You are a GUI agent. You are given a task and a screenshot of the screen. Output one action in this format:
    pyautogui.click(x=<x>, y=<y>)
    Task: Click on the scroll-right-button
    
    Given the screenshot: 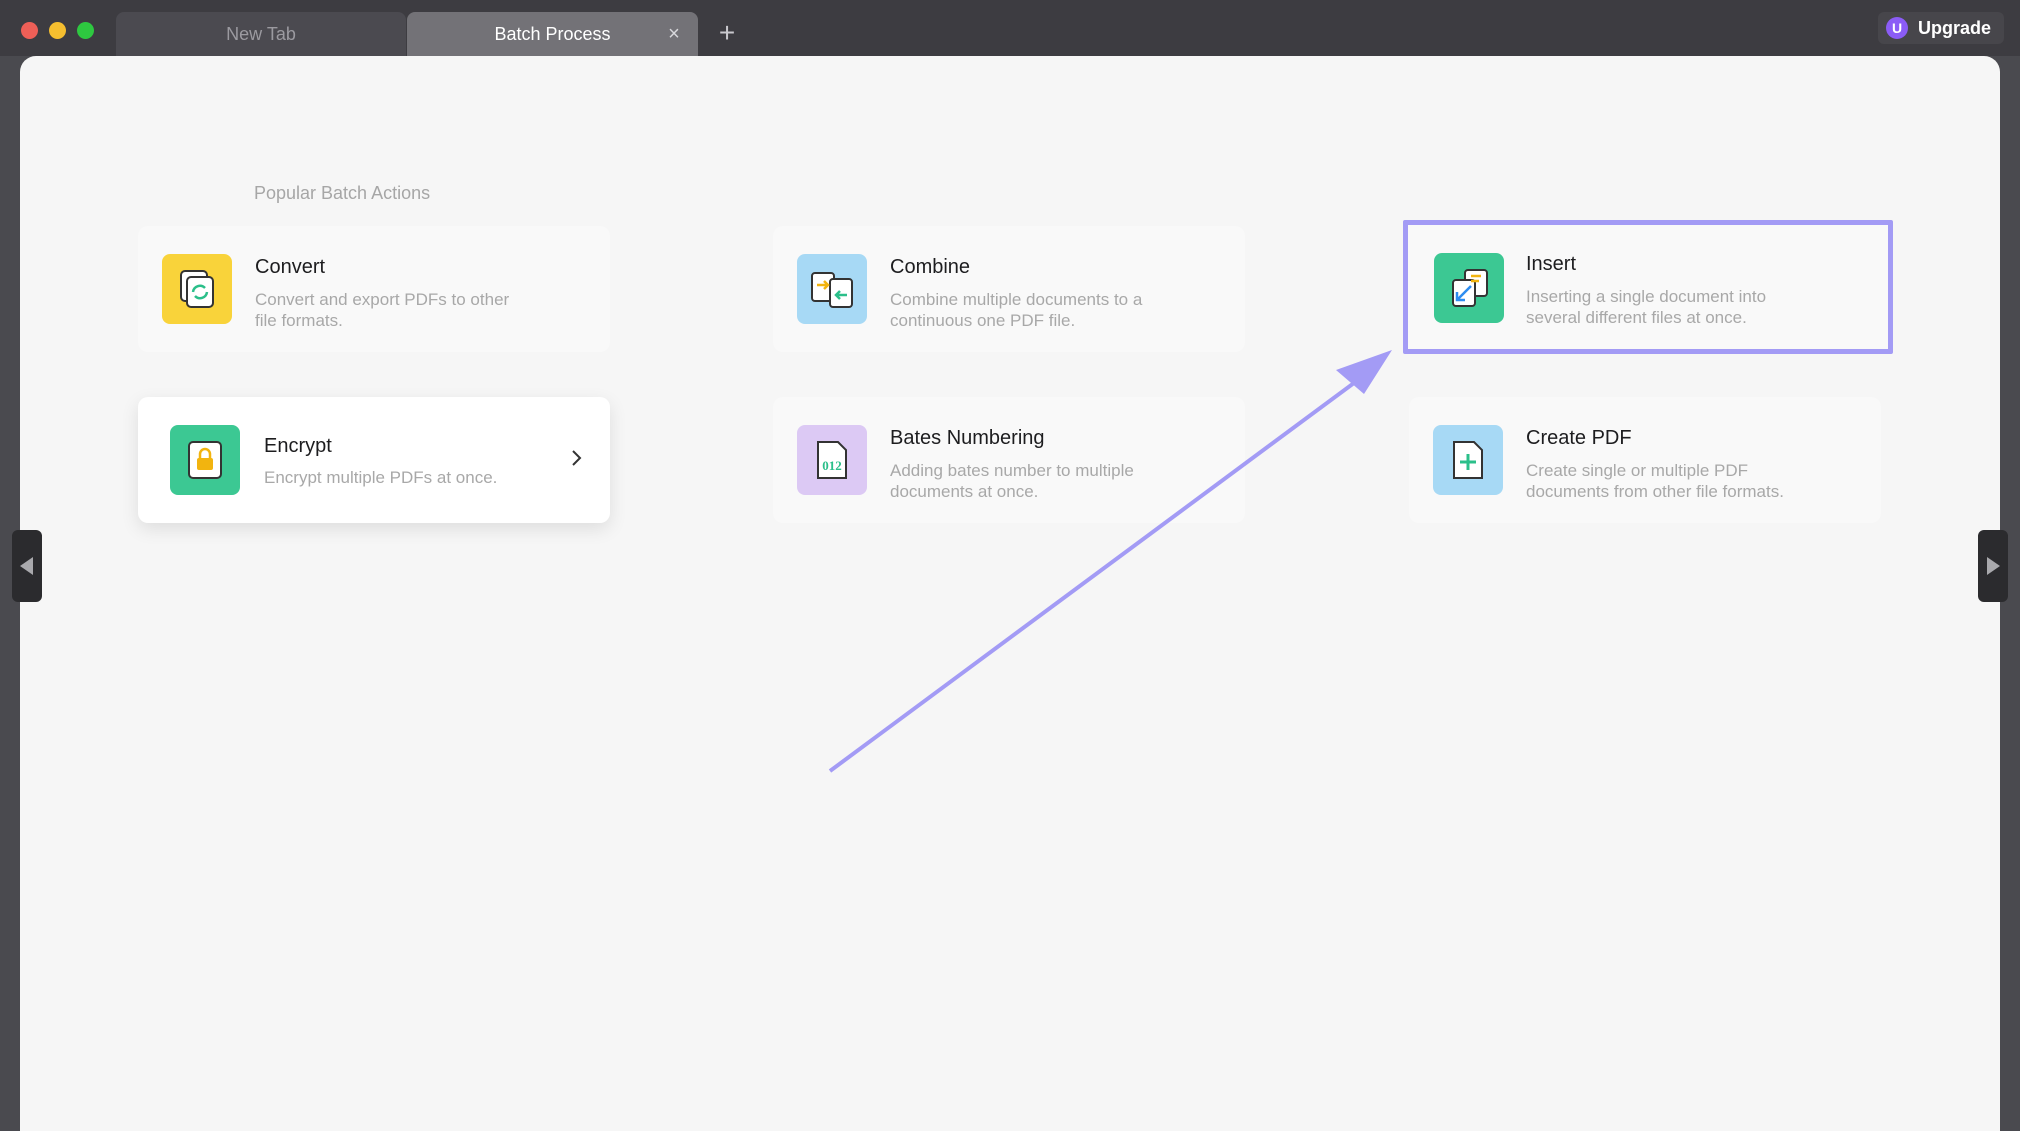 What is the action you would take?
    pyautogui.click(x=1993, y=566)
    